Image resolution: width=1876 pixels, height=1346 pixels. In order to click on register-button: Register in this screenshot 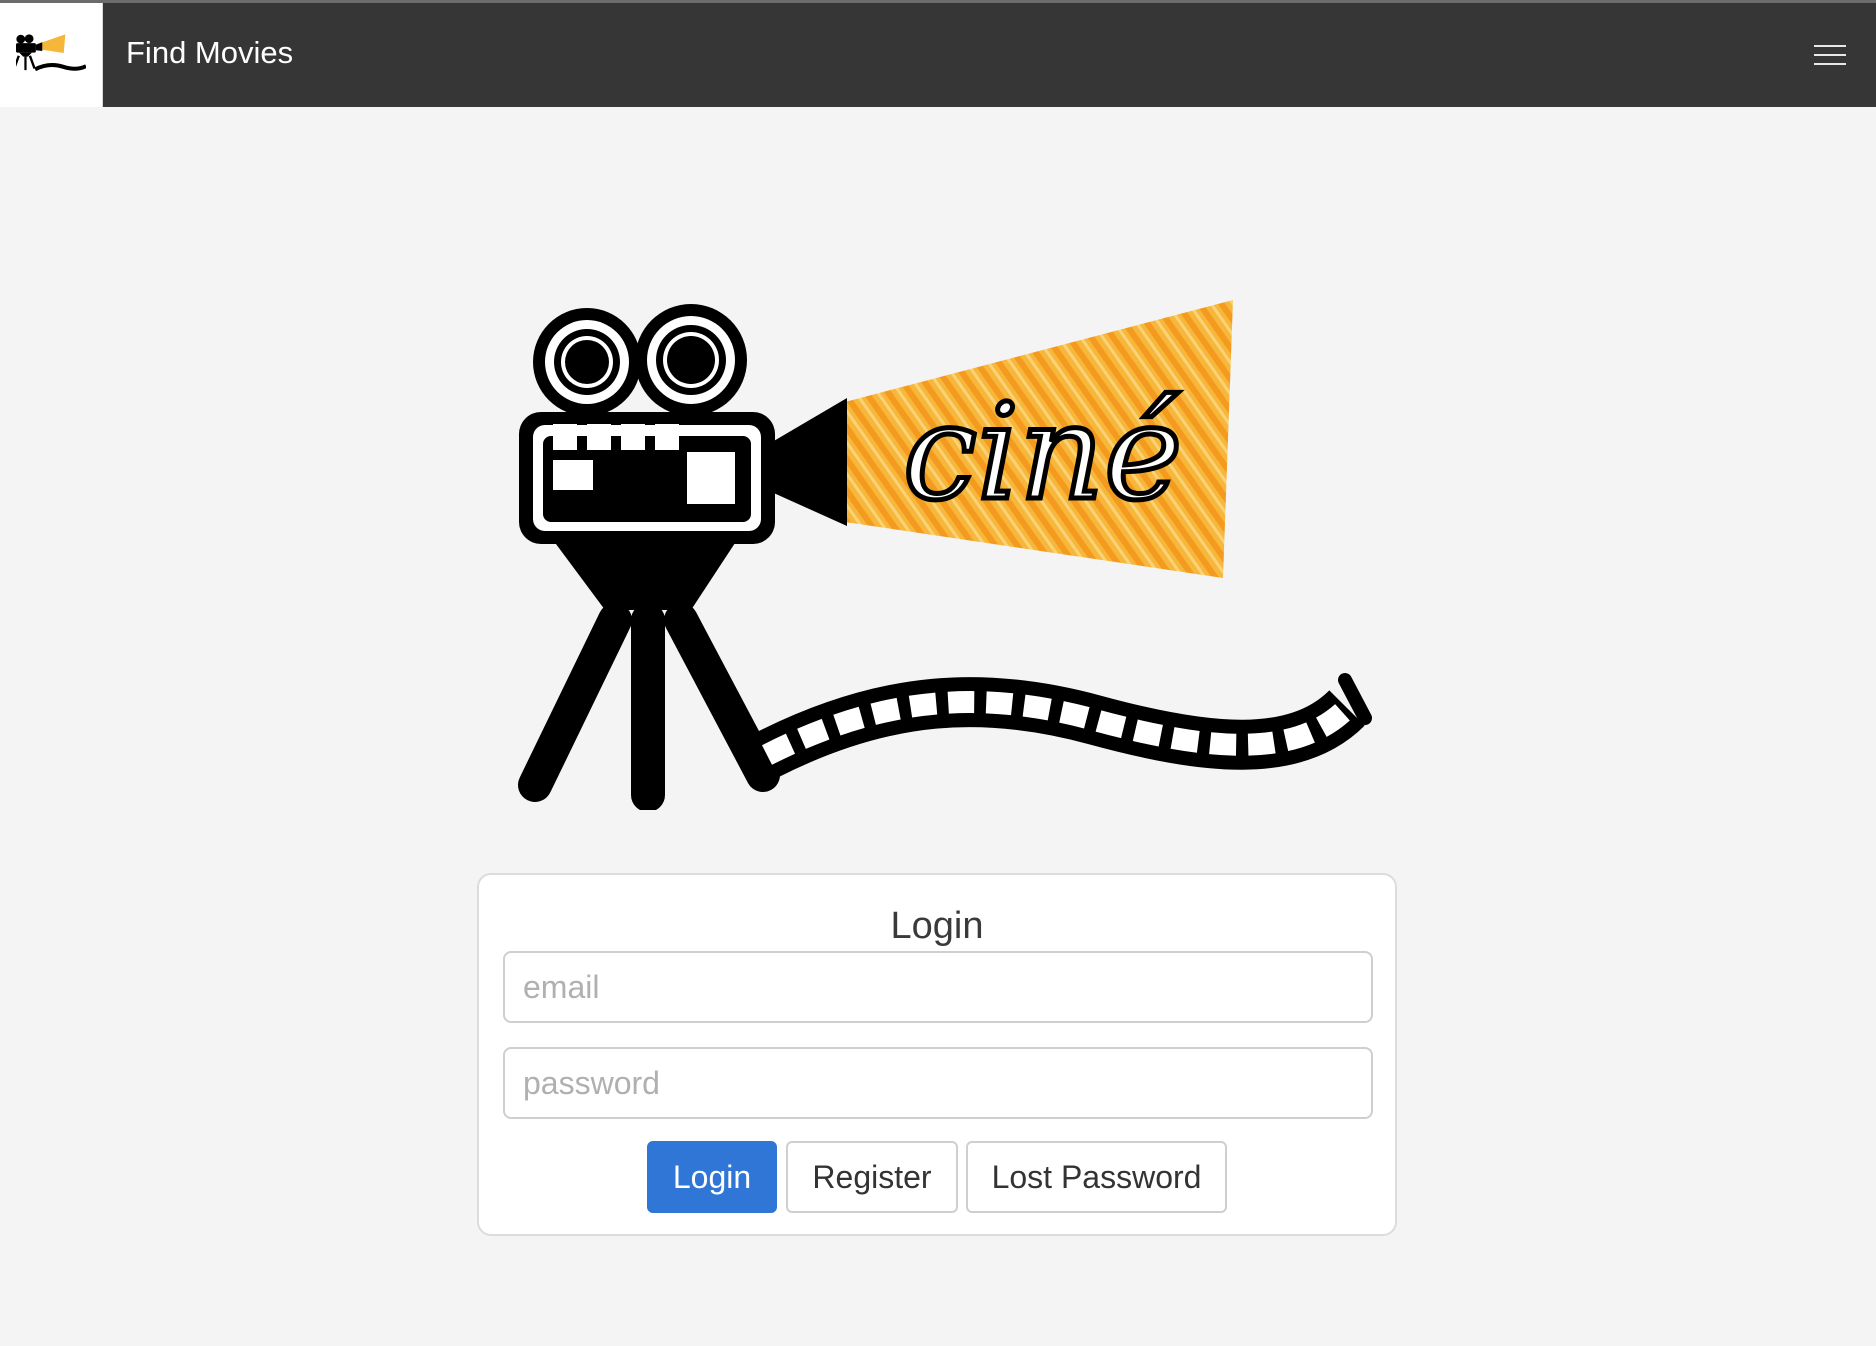, I will do `click(872, 1177)`.